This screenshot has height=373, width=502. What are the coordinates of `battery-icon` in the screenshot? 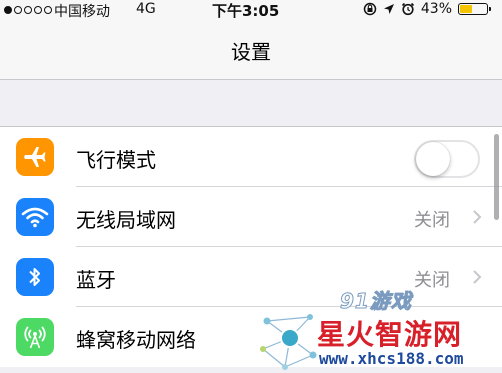 It's located at (474, 9).